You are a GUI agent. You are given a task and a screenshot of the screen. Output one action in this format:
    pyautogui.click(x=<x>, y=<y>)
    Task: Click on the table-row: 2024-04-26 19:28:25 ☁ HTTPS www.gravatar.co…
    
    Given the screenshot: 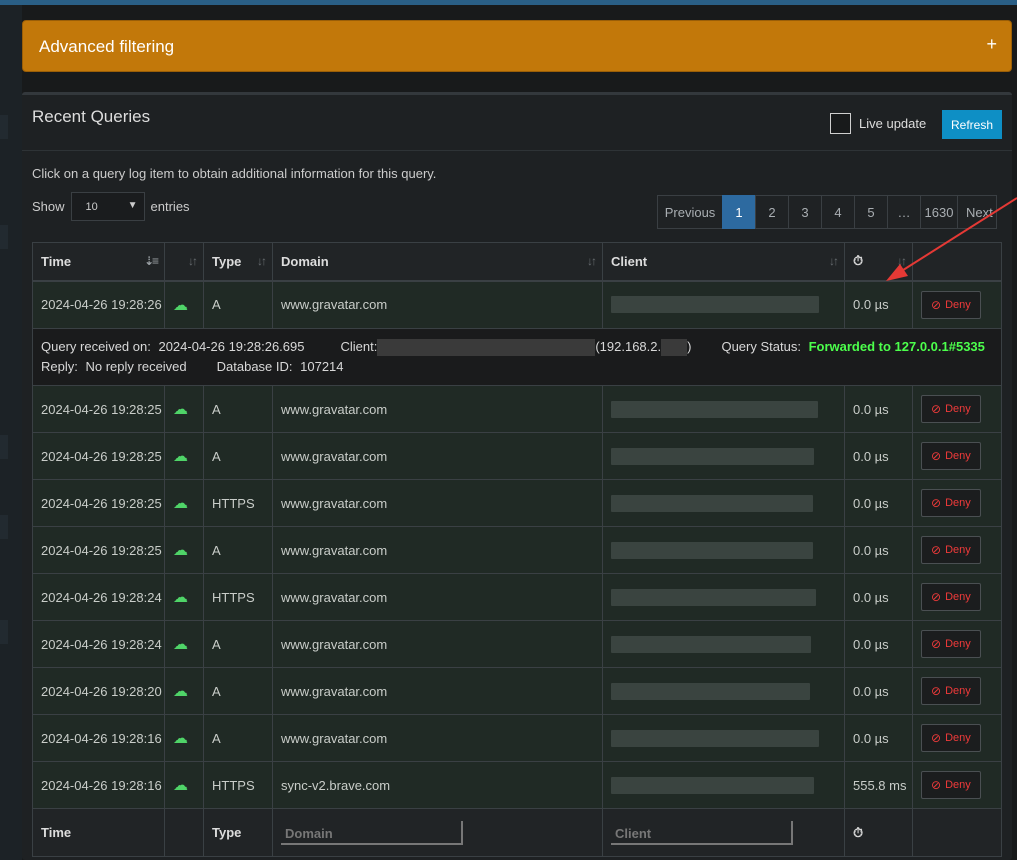 What is the action you would take?
    pyautogui.click(x=517, y=503)
    